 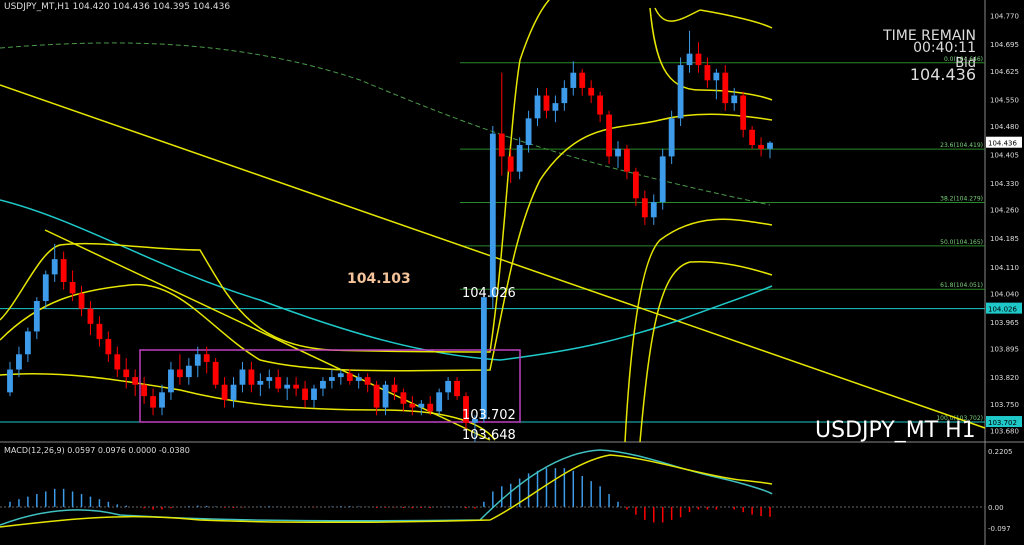 I want to click on price-tick-label: 103.895, so click(x=1004, y=350).